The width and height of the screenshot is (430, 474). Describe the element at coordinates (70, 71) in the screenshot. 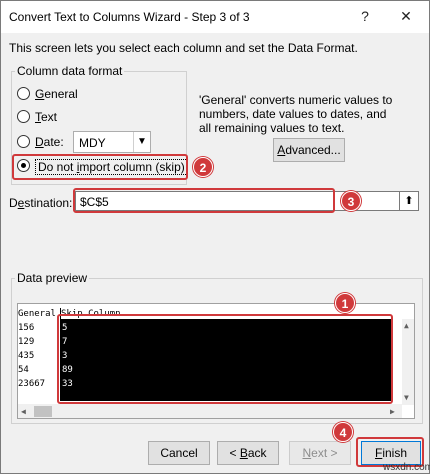

I see `column-format-legend: Column data format` at that location.